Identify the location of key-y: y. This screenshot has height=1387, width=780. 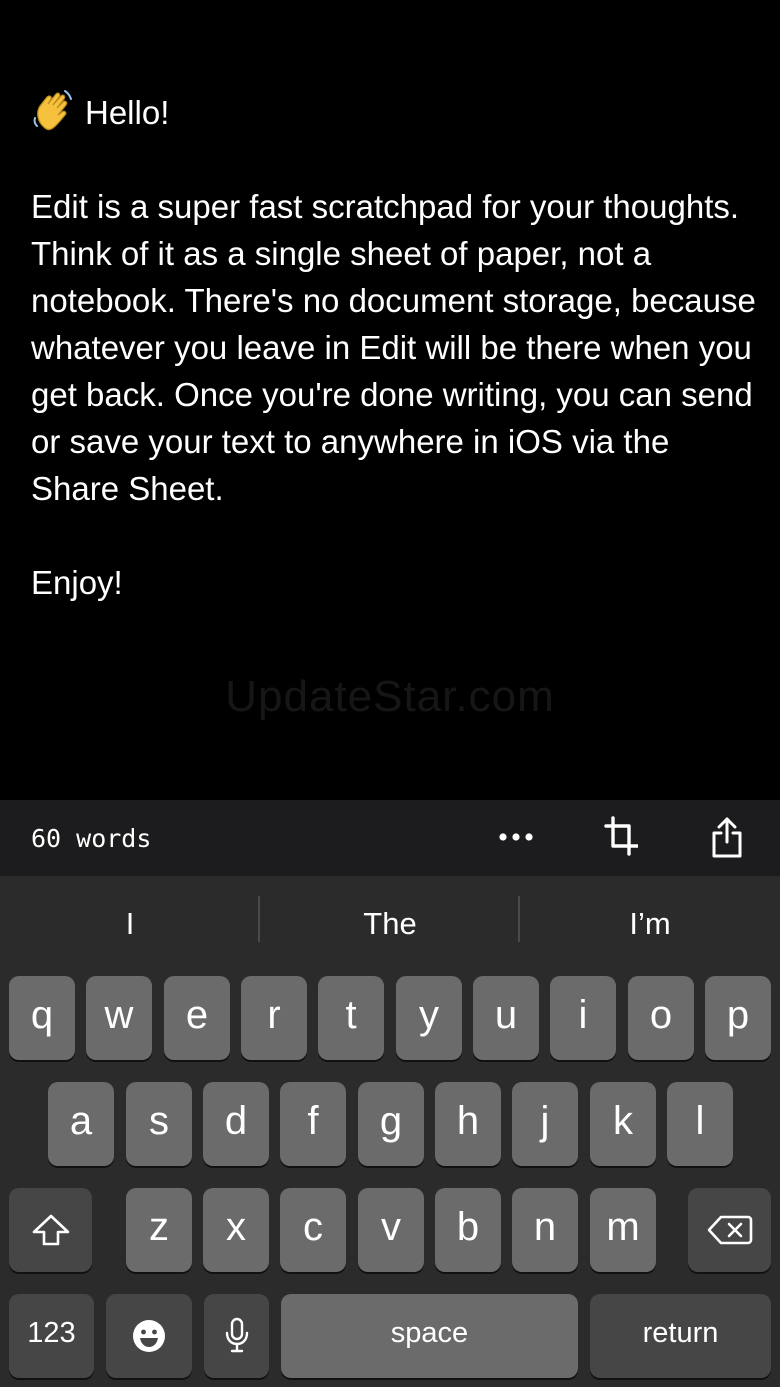
(429, 1018).